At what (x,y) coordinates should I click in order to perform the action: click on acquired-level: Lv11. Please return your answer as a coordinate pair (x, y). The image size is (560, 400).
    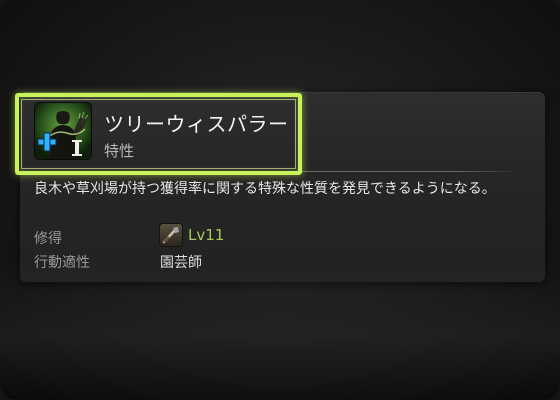
    Looking at the image, I should click on (206, 235).